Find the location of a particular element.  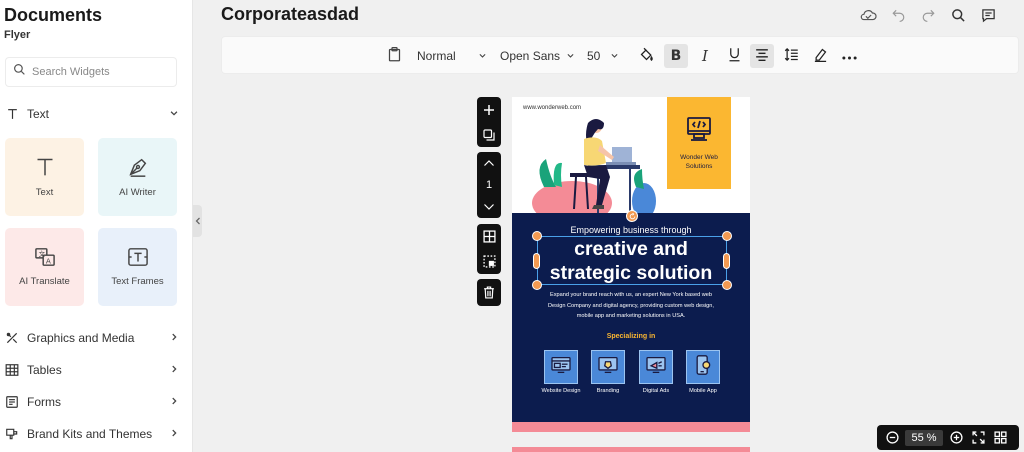

highlight-button is located at coordinates (820, 56).